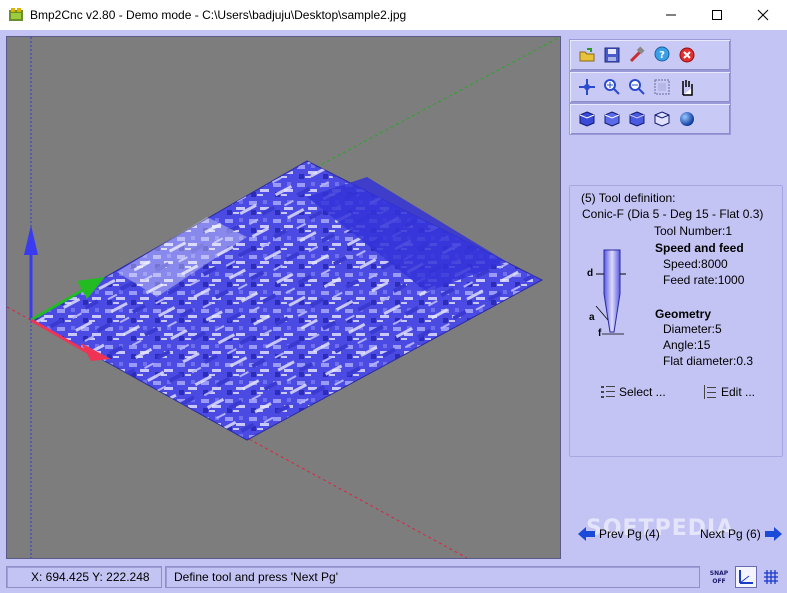  I want to click on move-icon, so click(587, 87).